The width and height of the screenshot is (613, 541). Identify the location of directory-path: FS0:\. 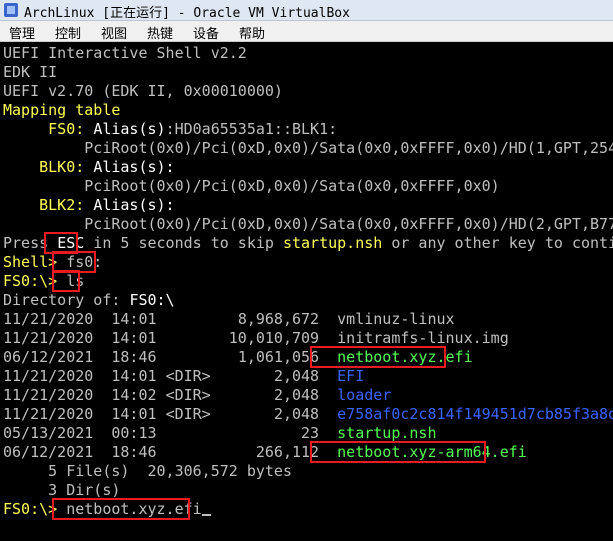
(152, 300).